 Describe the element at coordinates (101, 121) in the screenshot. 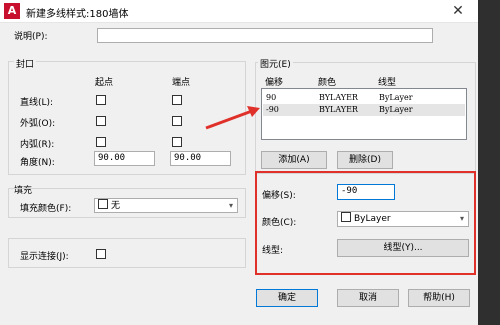

I see `caps-outer-arc-start-checkbox` at that location.